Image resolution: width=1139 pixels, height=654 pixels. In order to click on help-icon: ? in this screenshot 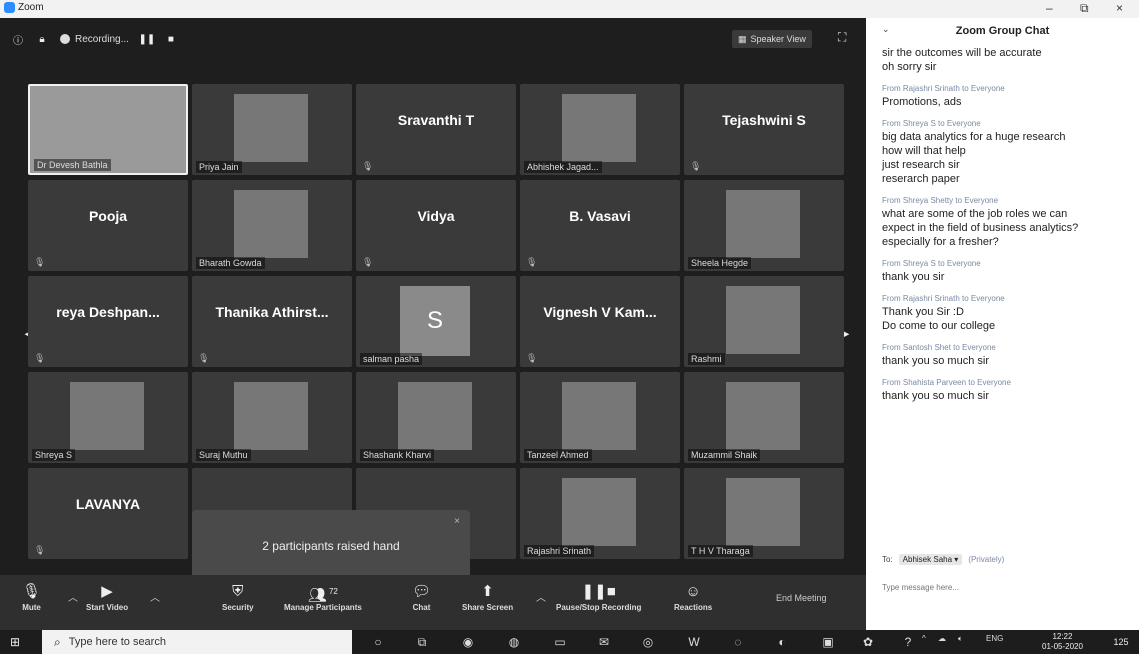, I will do `click(908, 642)`.